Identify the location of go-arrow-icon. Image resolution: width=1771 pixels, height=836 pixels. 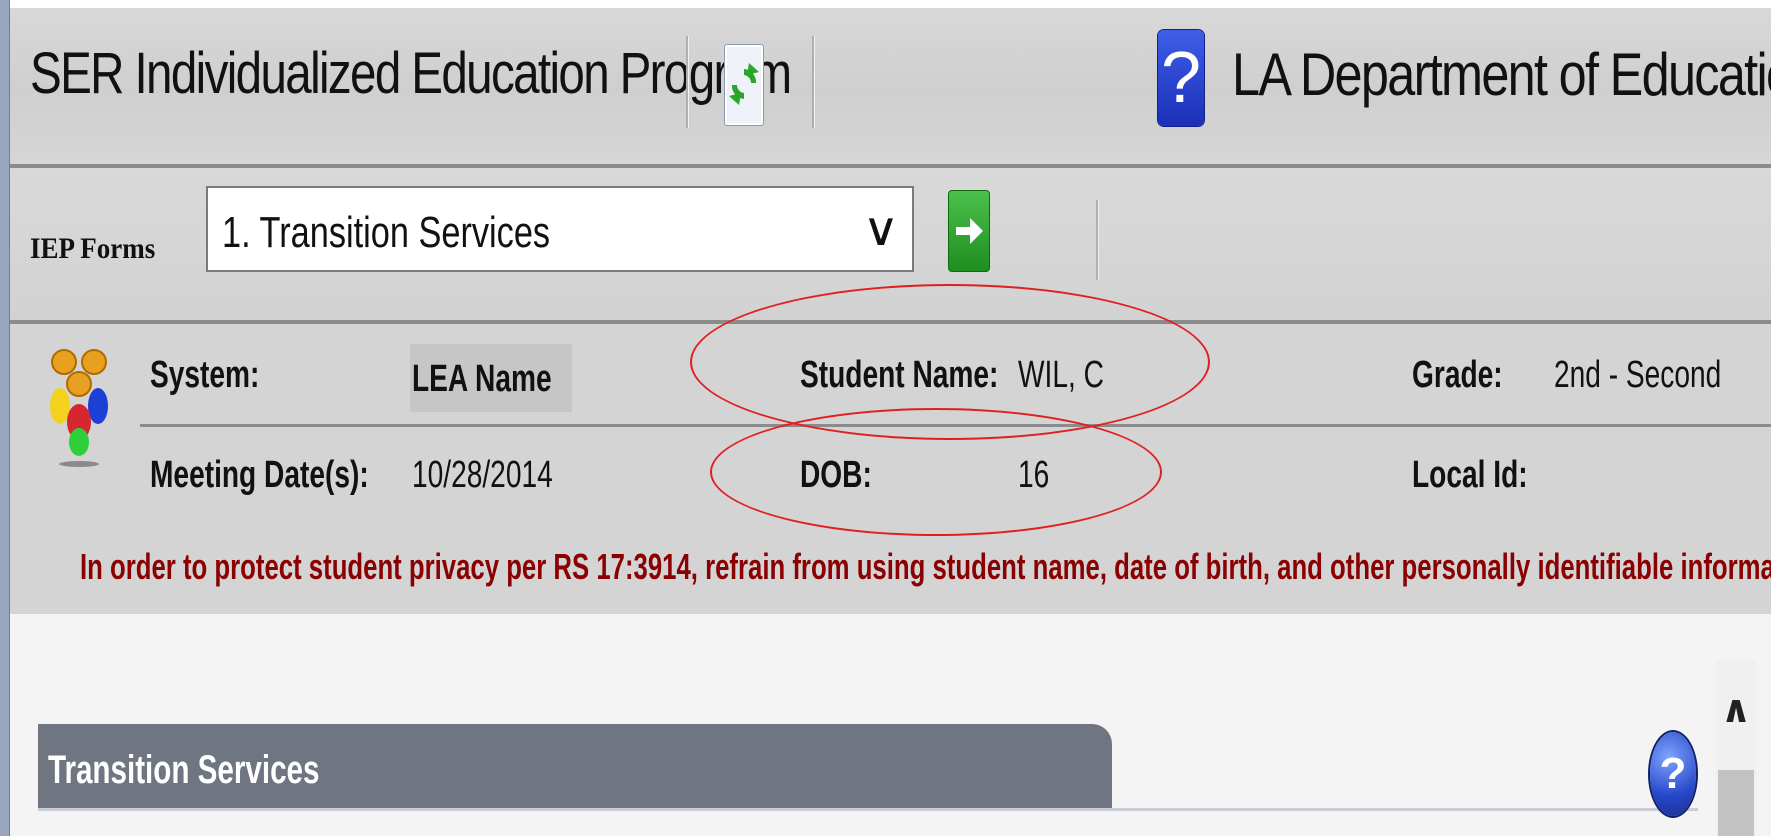
(969, 231).